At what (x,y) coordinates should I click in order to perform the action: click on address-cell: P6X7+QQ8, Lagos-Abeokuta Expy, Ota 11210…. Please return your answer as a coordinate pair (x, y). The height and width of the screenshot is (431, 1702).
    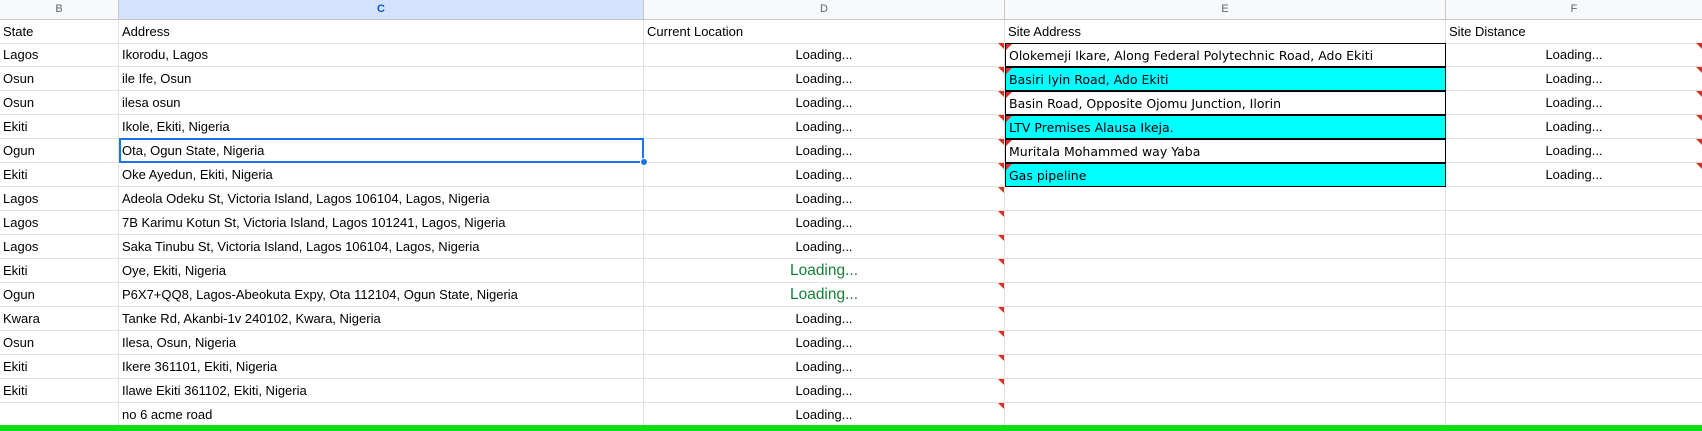
    Looking at the image, I should click on (381, 295).